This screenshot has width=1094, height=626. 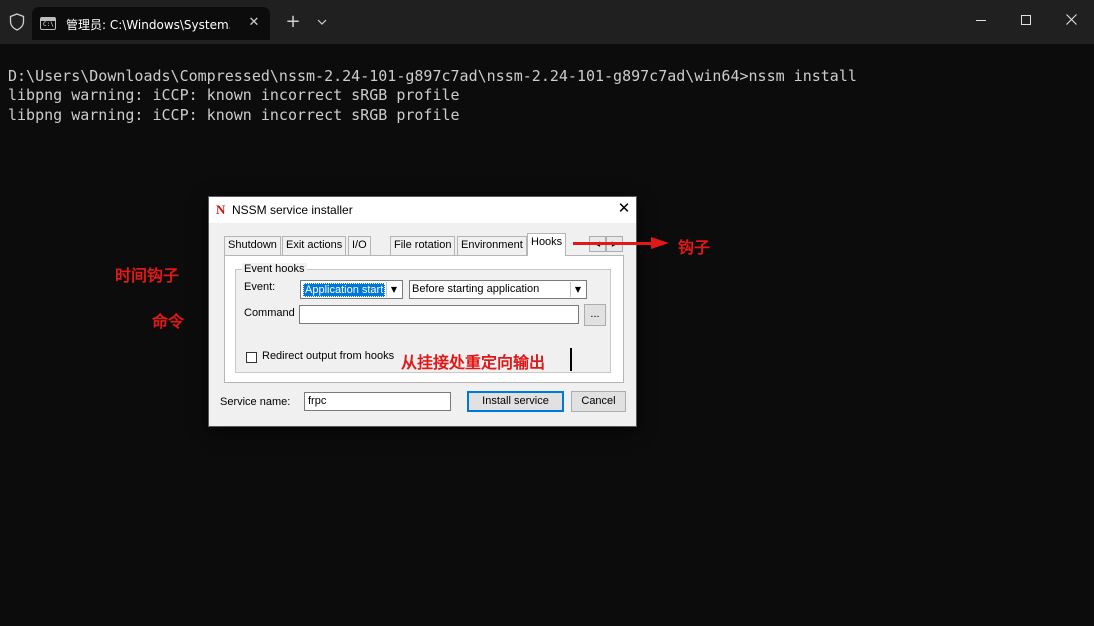 What do you see at coordinates (293, 22) in the screenshot?
I see `new-tab-button: +` at bounding box center [293, 22].